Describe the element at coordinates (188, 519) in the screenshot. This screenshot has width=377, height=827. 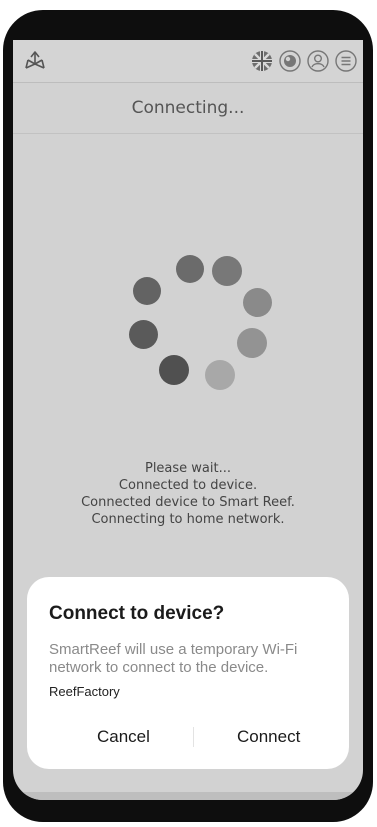
I see `status-line: Connecting to home network.` at that location.